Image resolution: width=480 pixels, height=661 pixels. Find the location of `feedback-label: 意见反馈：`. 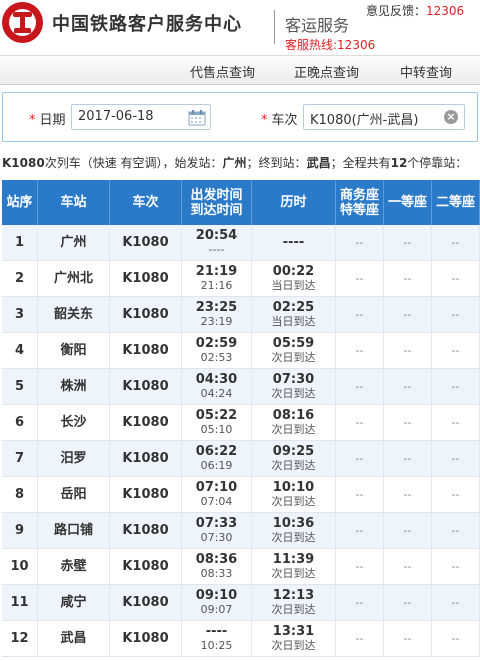

feedback-label: 意见反馈： is located at coordinates (396, 11).